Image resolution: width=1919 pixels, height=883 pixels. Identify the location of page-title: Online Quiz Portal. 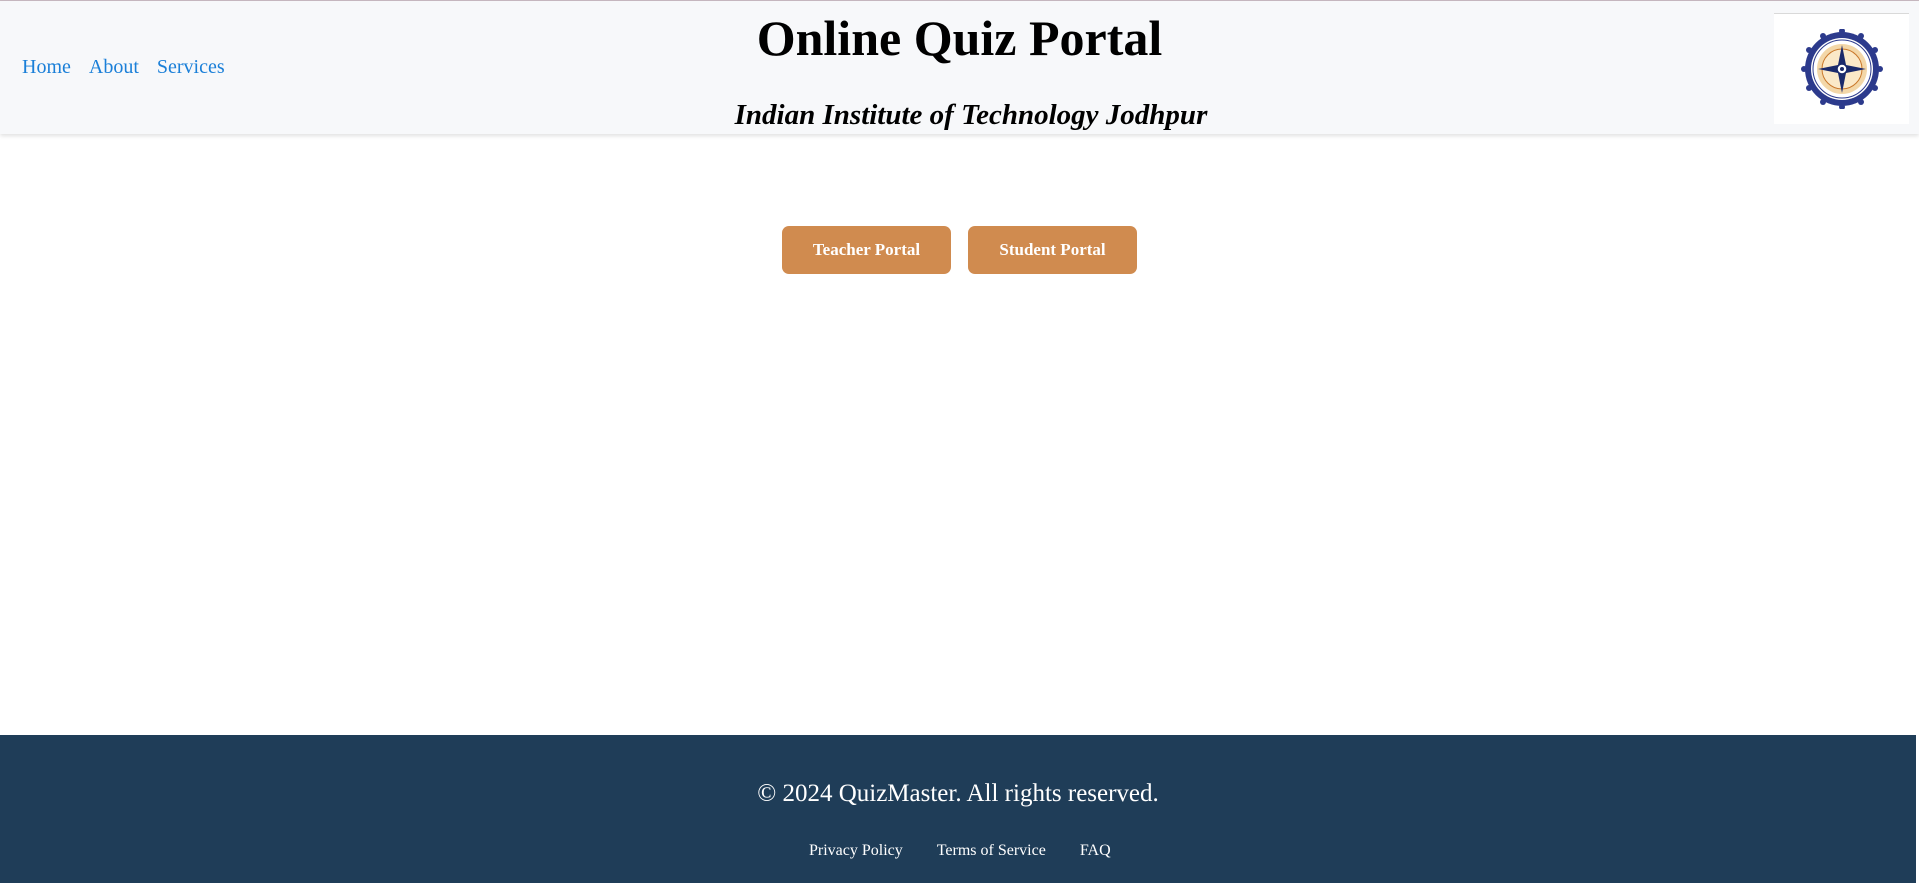
(959, 38).